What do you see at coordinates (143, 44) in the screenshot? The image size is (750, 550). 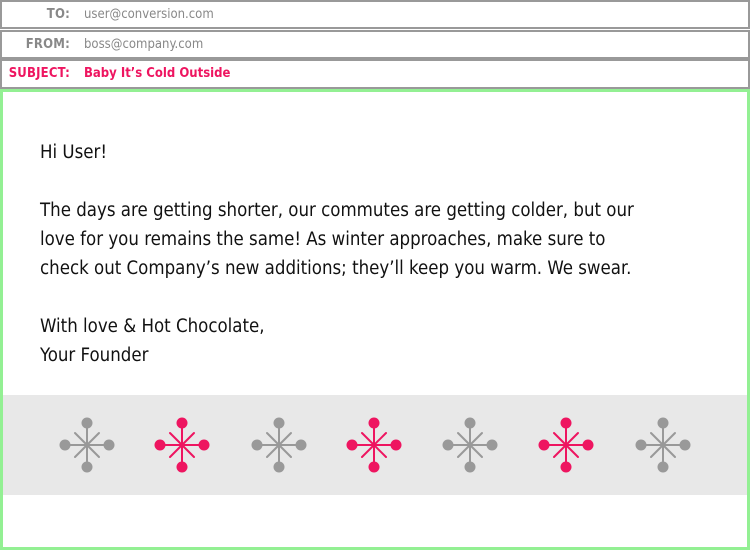 I see `from-value: boss@company.com` at bounding box center [143, 44].